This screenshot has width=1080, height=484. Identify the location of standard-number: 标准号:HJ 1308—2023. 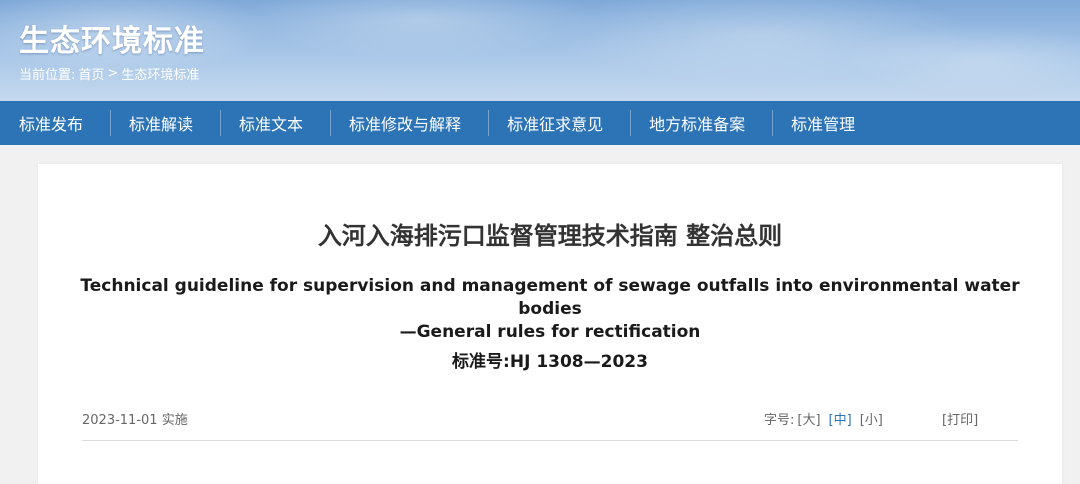
(550, 359).